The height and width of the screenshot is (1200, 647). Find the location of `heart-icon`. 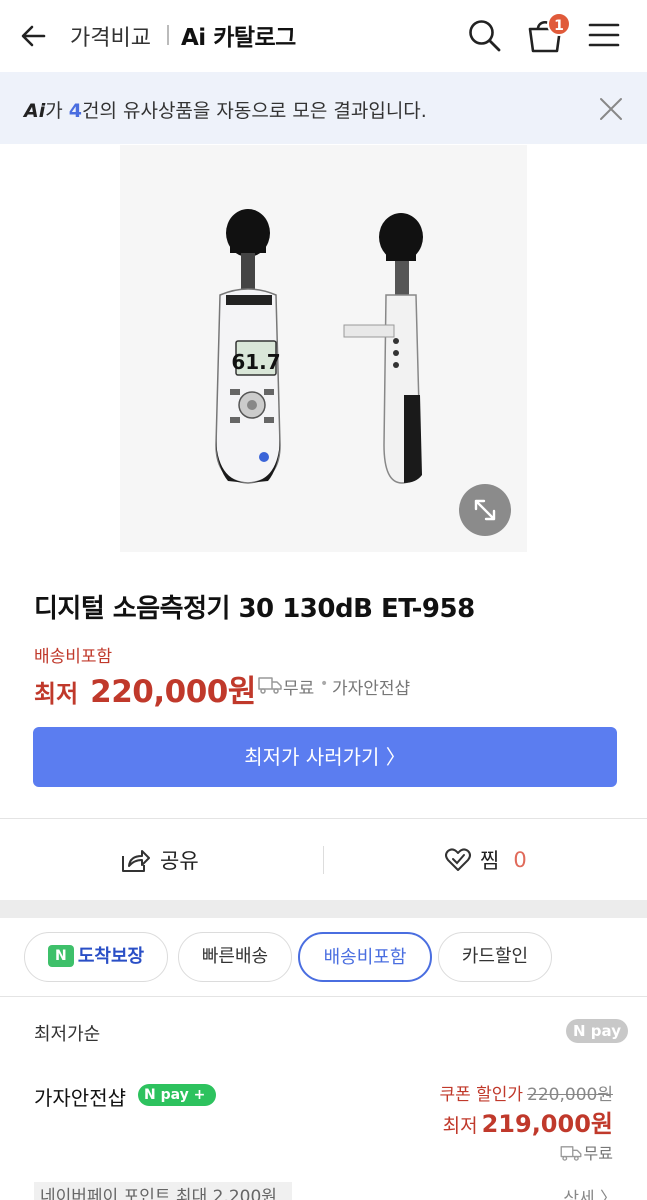

heart-icon is located at coordinates (458, 859).